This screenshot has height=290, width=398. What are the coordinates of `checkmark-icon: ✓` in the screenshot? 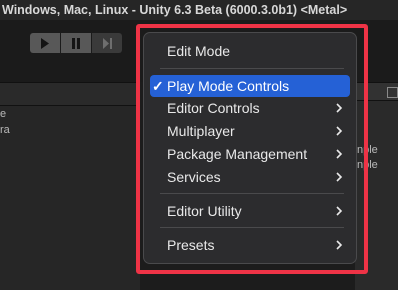 It's located at (158, 86).